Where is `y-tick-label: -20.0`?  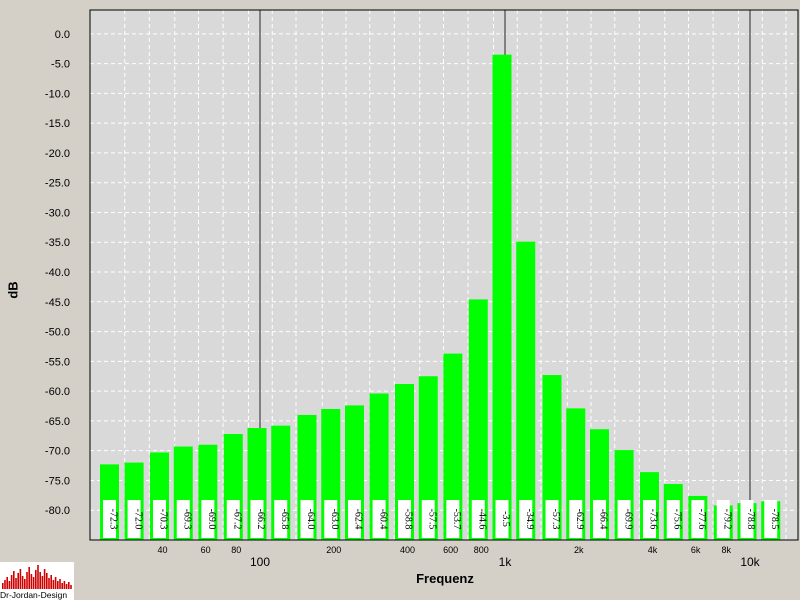
y-tick-label: -20.0 is located at coordinates (57, 154).